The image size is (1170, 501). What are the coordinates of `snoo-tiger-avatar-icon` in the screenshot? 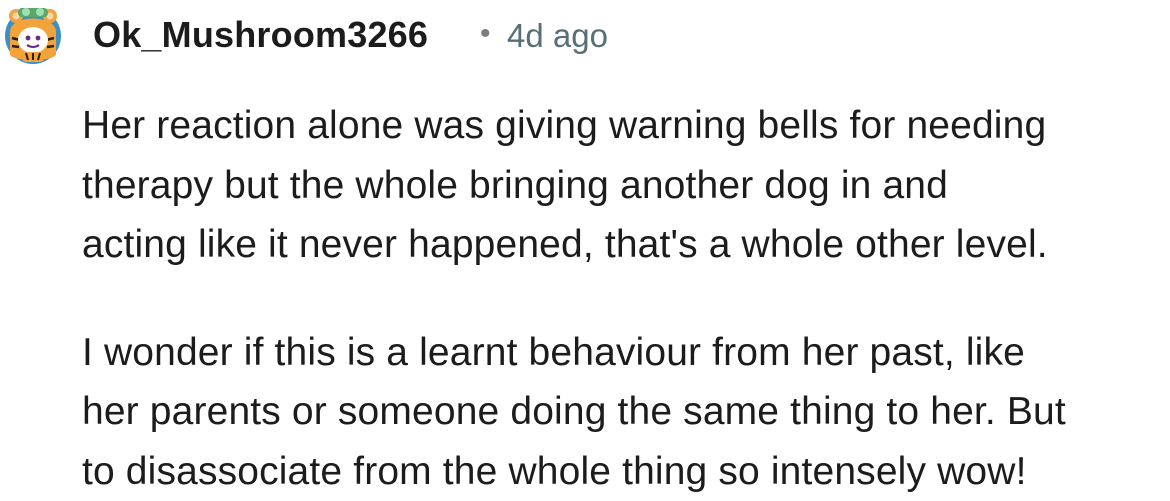 It's located at (33, 34).